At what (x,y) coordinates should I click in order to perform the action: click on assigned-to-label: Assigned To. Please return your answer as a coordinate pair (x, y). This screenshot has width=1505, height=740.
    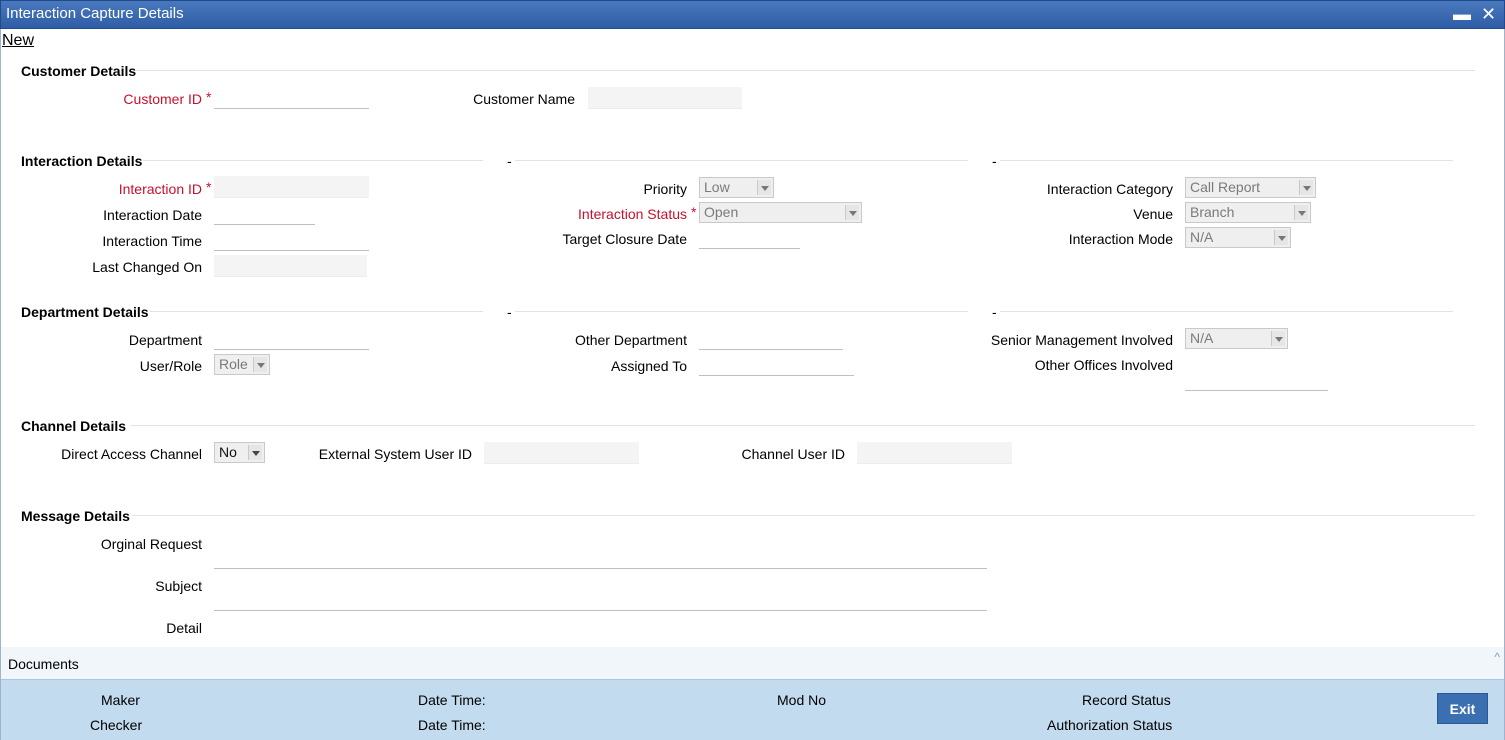
    Looking at the image, I should click on (648, 366).